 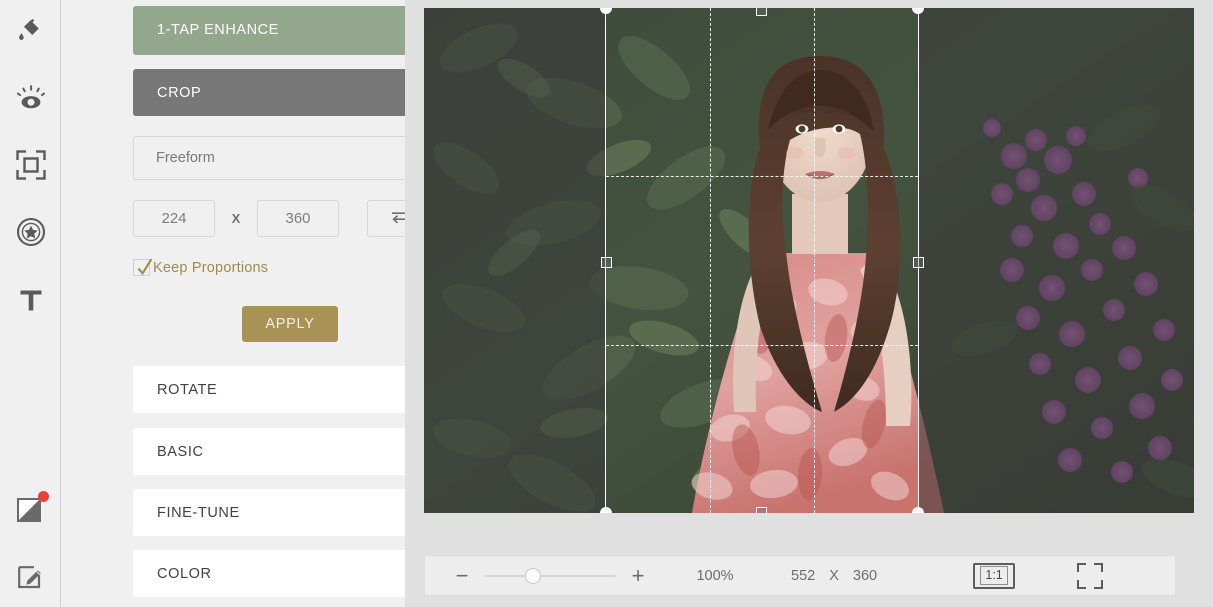 I want to click on color-section-label: COLOR, so click(x=184, y=573).